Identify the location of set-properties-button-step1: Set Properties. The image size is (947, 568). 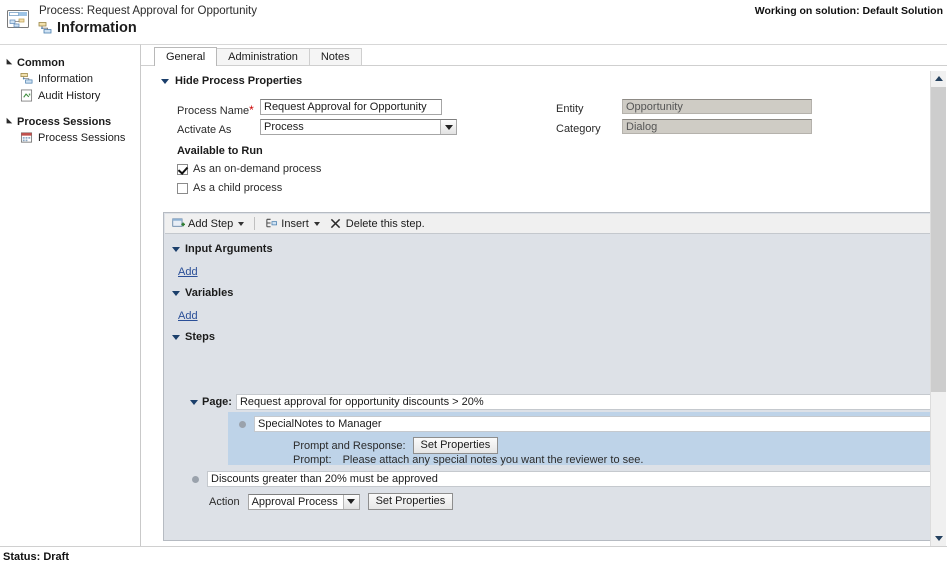
(455, 445).